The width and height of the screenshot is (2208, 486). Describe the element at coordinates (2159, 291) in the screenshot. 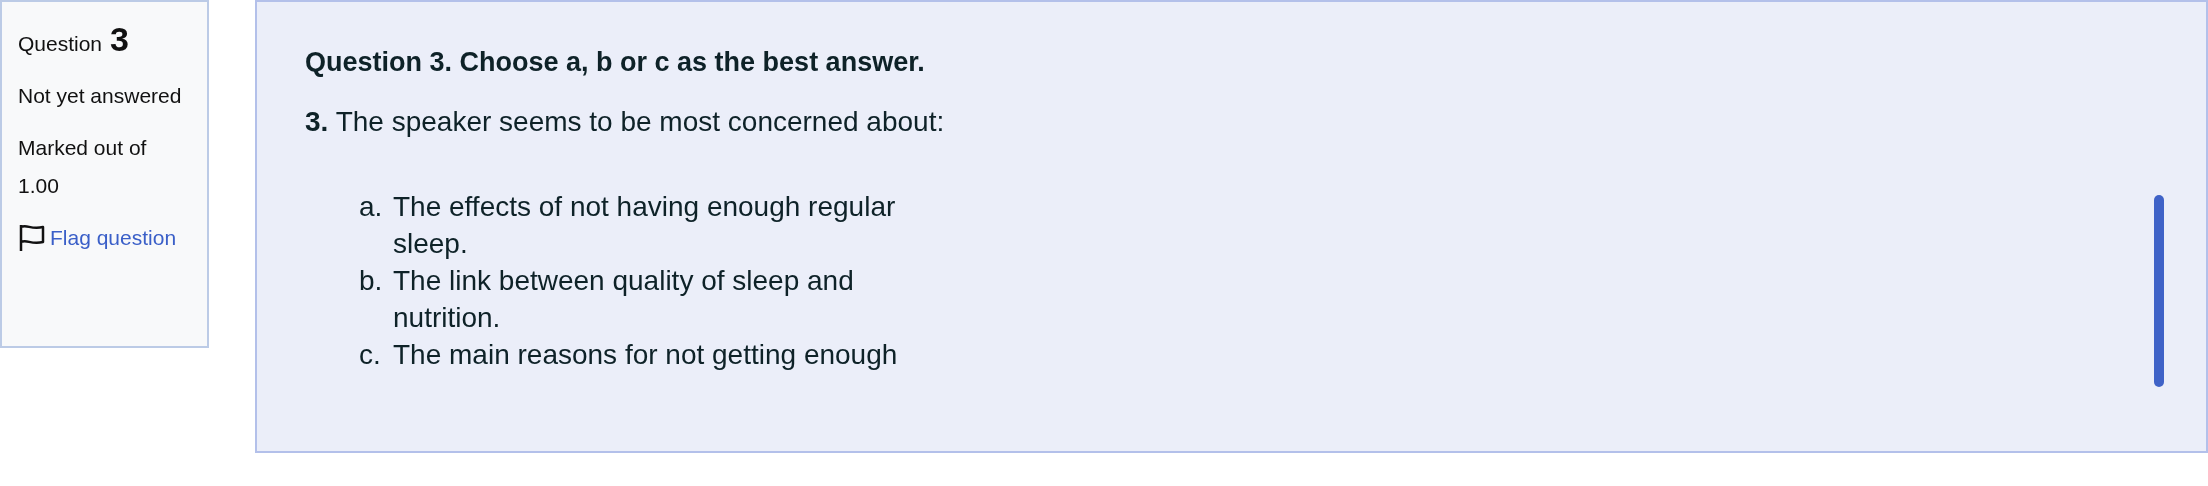

I see `scrollbar-thumb` at that location.